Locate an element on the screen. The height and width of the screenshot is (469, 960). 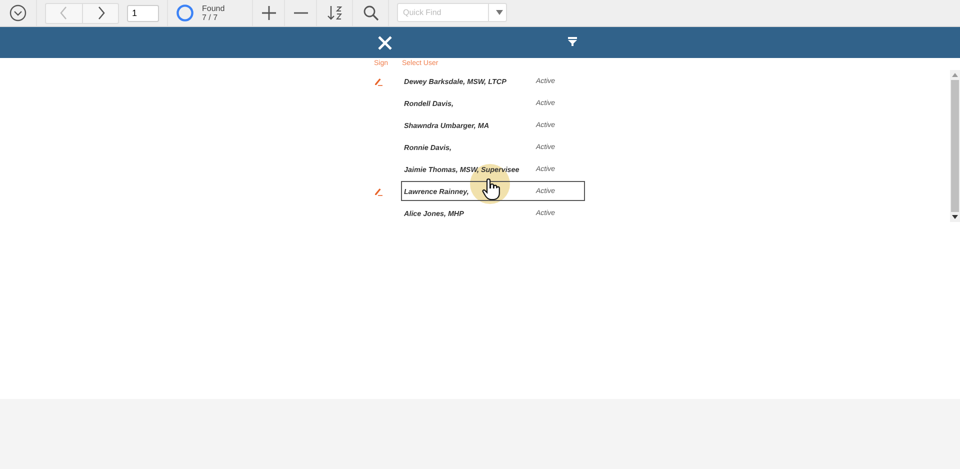
hand-cursor-icon is located at coordinates (491, 189).